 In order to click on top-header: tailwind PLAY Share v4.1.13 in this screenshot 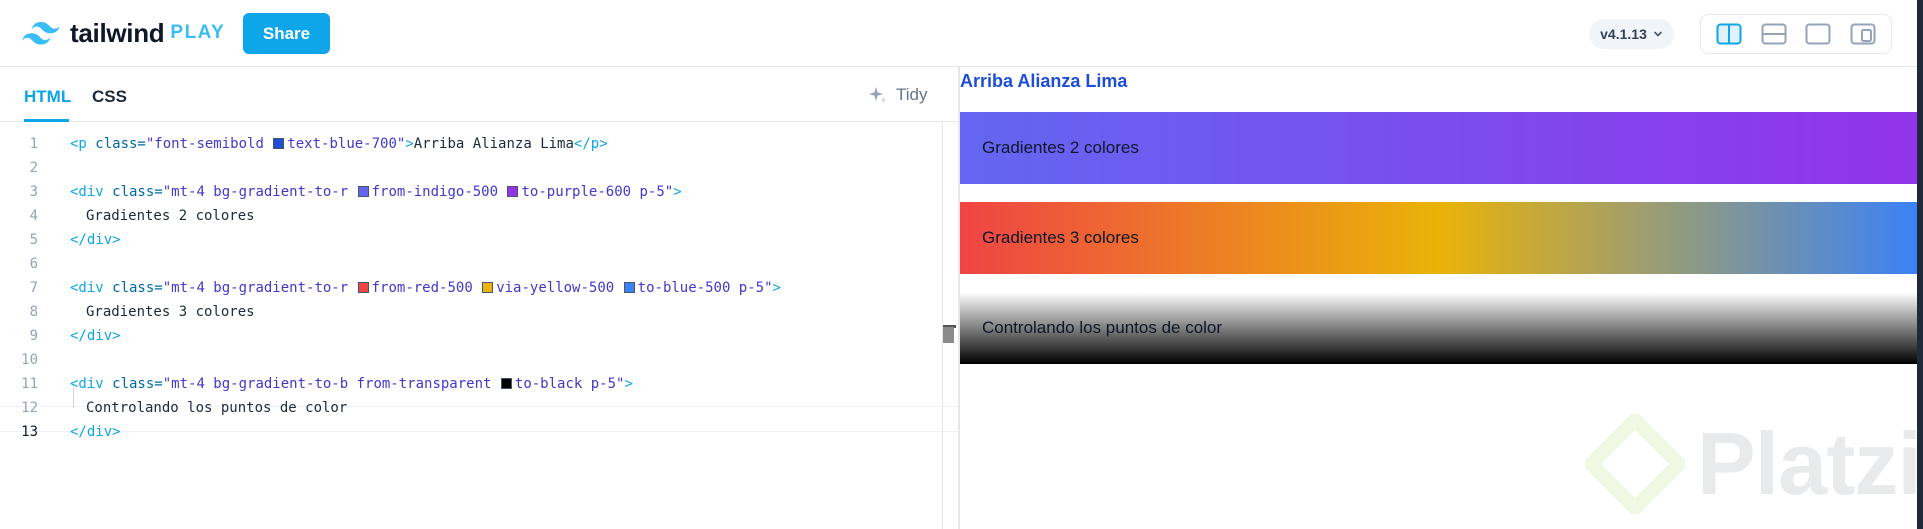, I will do `click(961, 33)`.